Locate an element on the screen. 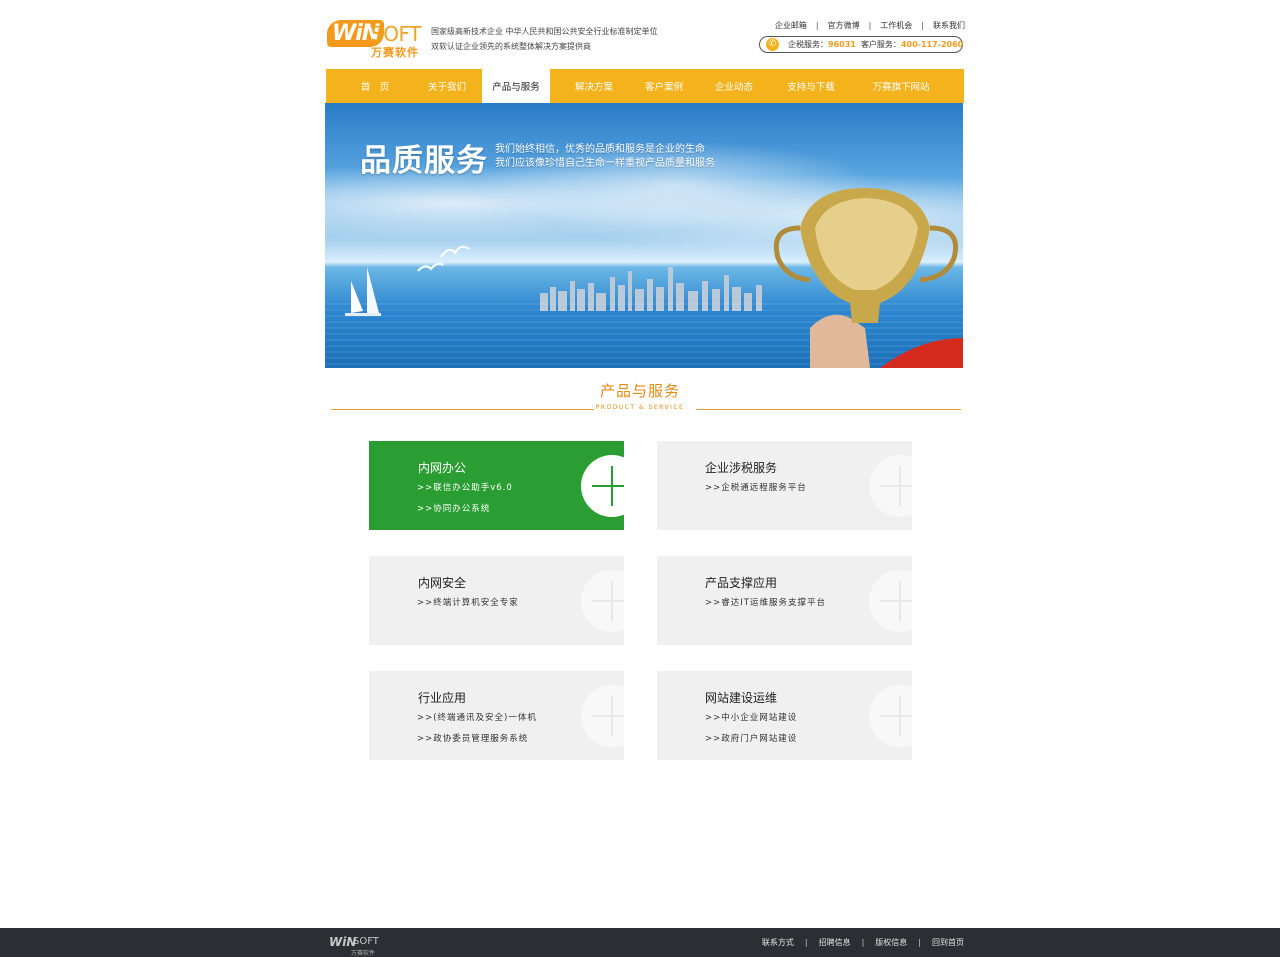 This screenshot has height=957, width=1280. product-card-support-app: 产品支撑应用 >>睿达IT运维服务支撑平台 is located at coordinates (784, 600).